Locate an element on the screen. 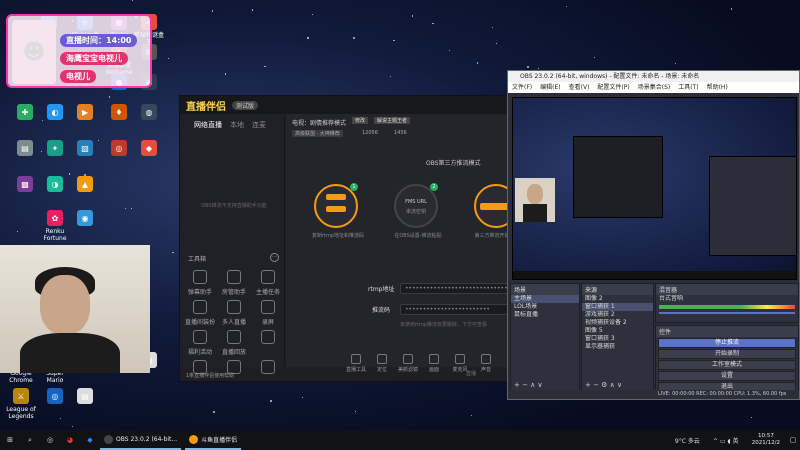  bottom-toolbar-button: 美颜滤镜 is located at coordinates (408, 363).